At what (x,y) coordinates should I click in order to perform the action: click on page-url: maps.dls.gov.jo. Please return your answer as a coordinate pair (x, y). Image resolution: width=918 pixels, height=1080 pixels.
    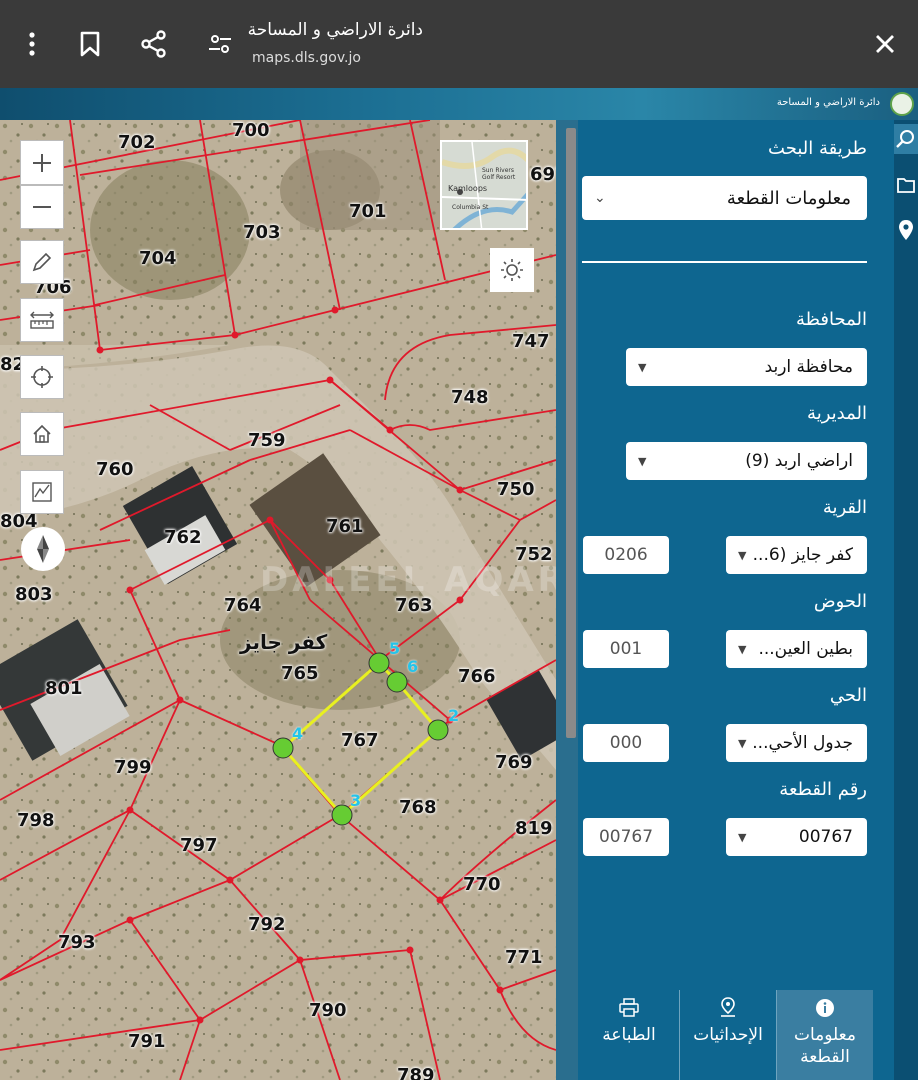
    Looking at the image, I should click on (306, 58).